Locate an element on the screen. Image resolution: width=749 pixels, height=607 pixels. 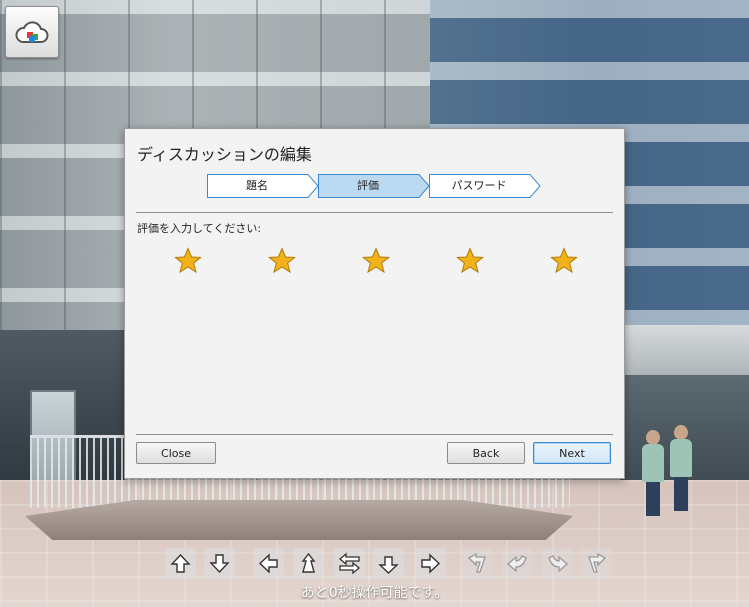
step-rating: 評価 is located at coordinates (374, 186).